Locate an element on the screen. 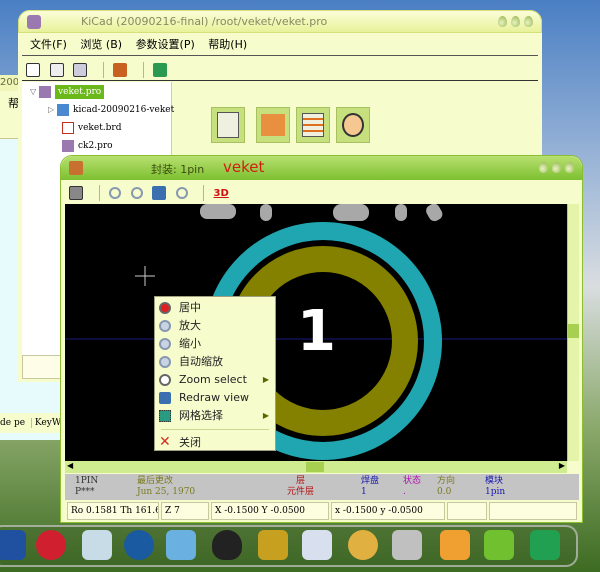 Image resolution: width=600 pixels, height=572 pixels. refresh-icon is located at coordinates (160, 70).